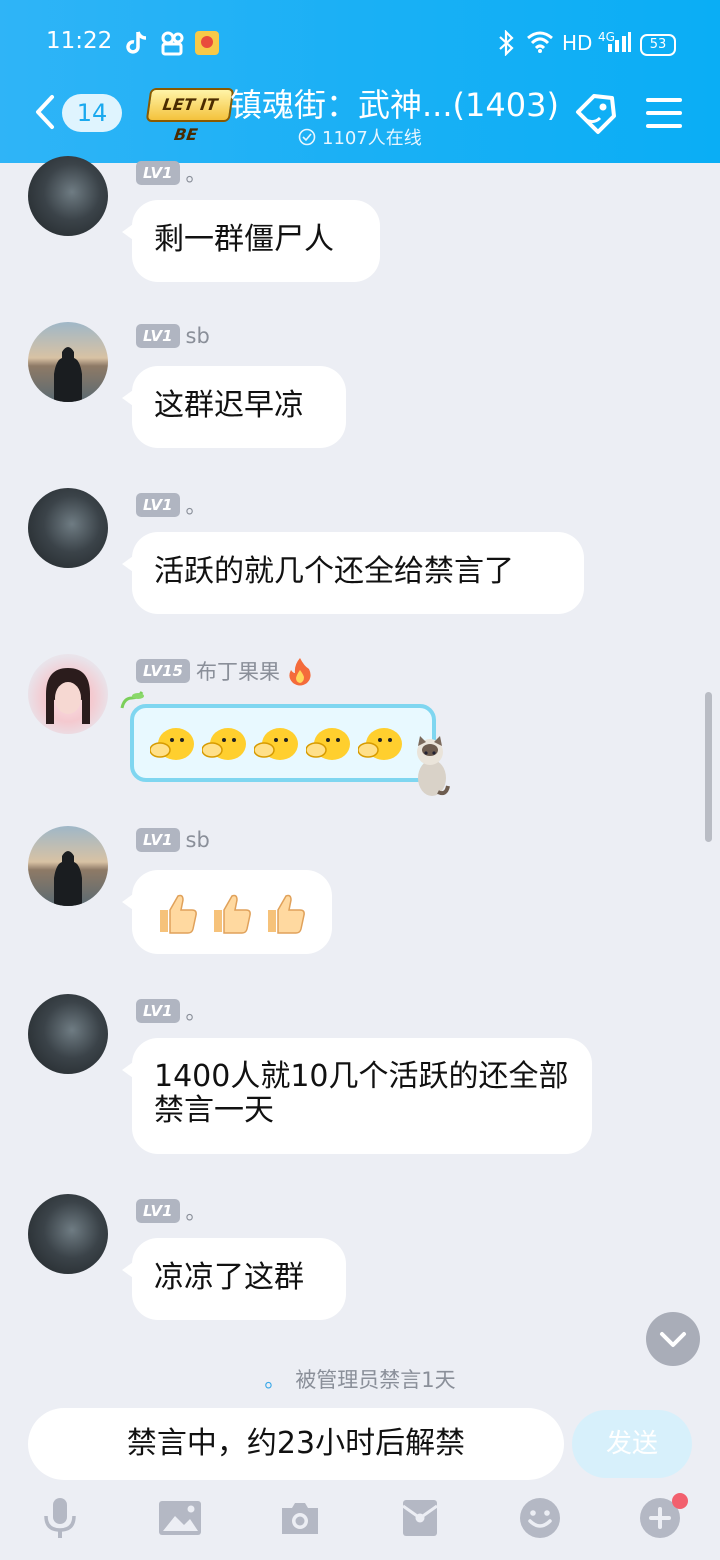 The image size is (720, 1560). I want to click on status-time: 11:22, so click(79, 41).